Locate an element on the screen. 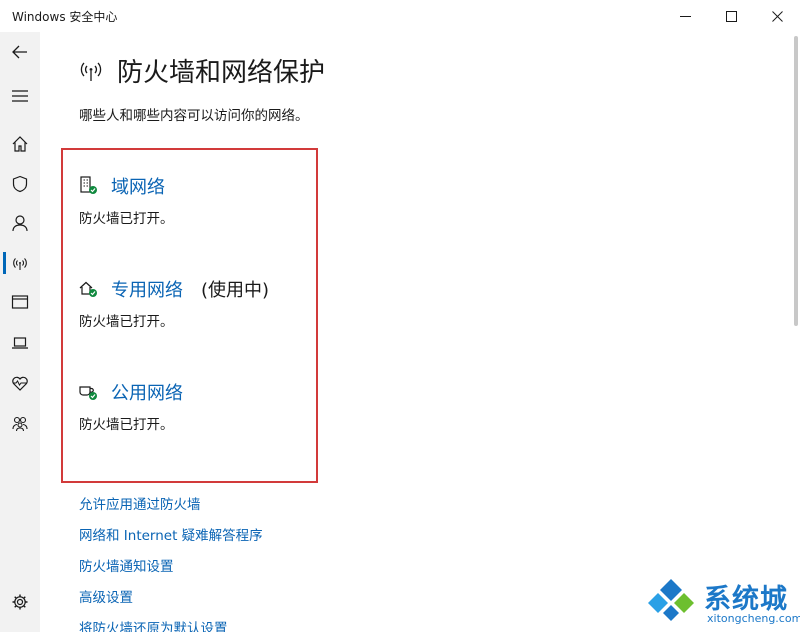  sidebar-item-virus-protection is located at coordinates (20, 184).